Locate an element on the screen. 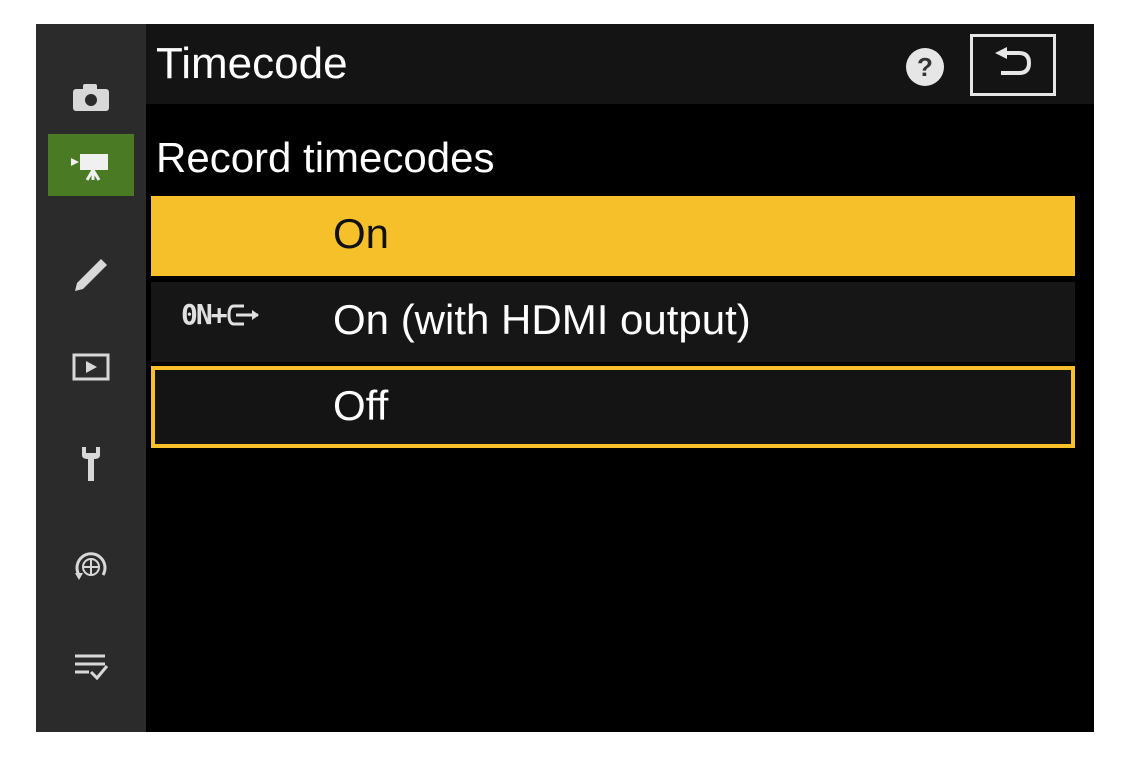 This screenshot has height=762, width=1132. back-button is located at coordinates (1013, 65).